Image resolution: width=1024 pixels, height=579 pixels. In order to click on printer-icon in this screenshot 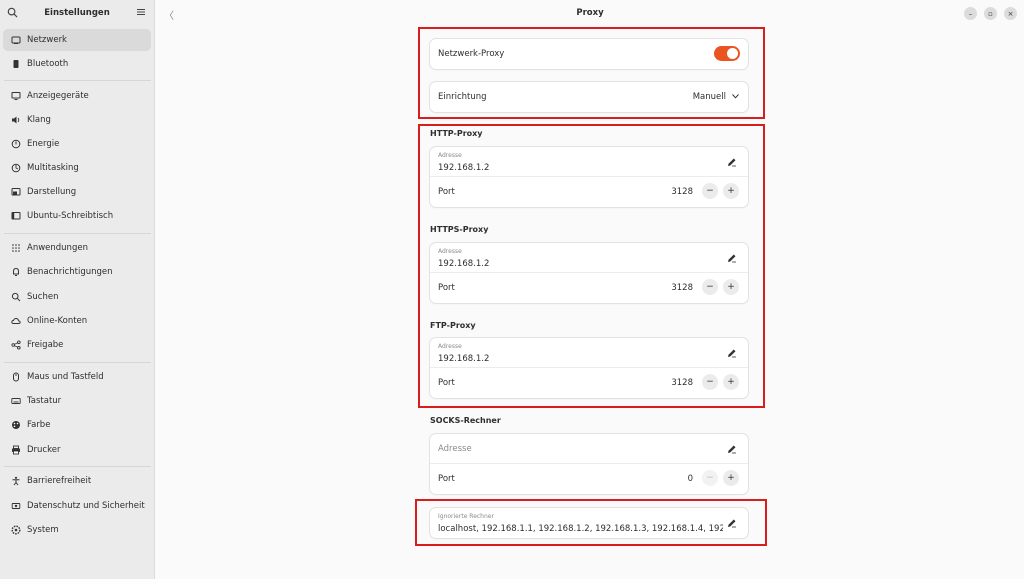, I will do `click(16, 450)`.